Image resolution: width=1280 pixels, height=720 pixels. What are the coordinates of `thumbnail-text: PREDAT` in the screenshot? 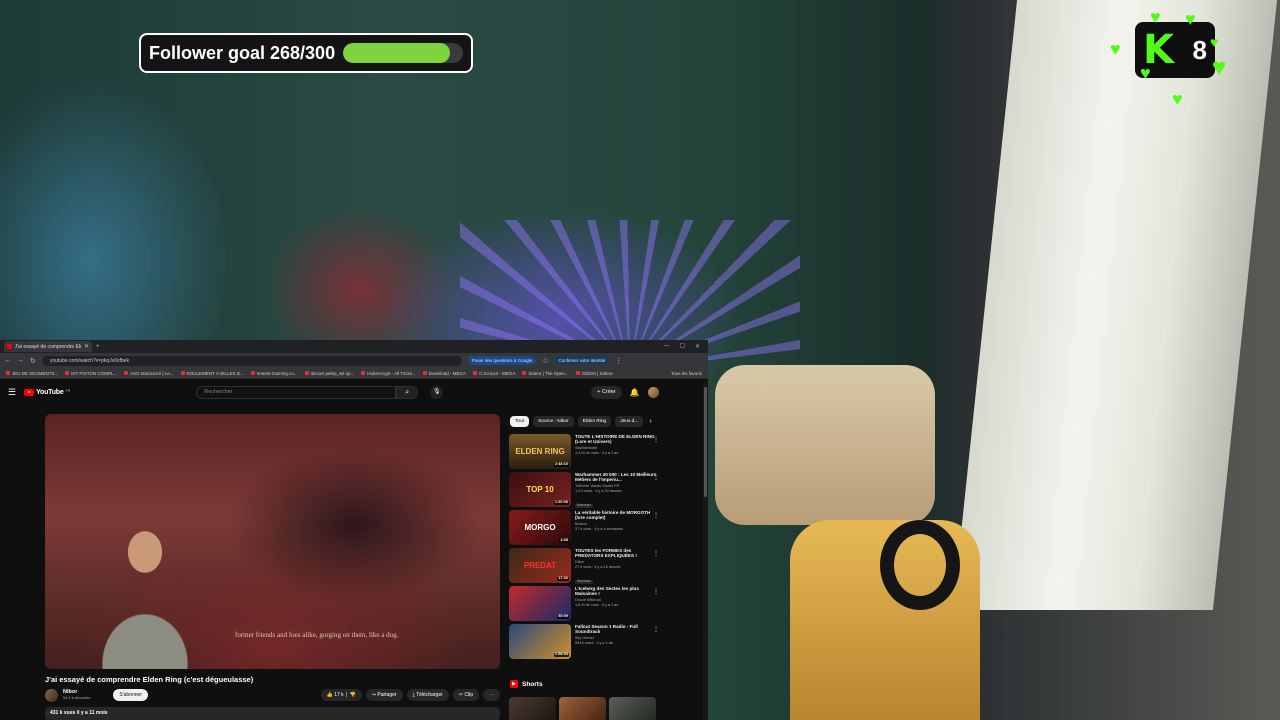 It's located at (540, 565).